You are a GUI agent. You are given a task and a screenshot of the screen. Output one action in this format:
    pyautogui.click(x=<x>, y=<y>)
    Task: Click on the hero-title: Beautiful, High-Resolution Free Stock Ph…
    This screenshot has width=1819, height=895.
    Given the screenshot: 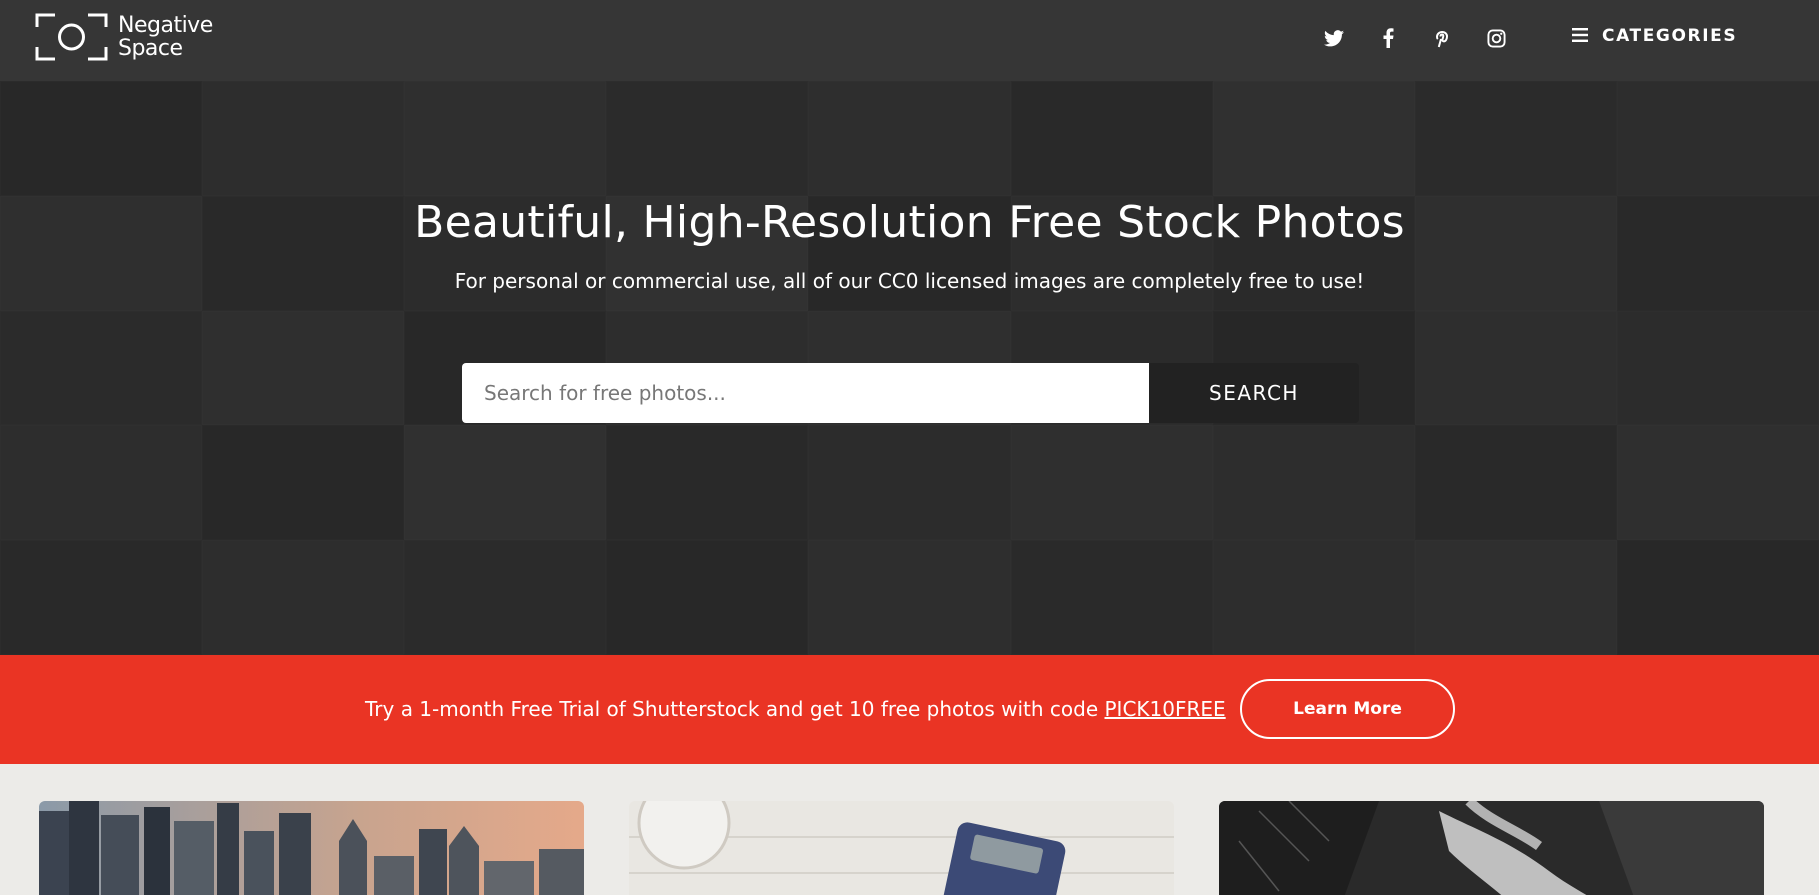 What is the action you would take?
    pyautogui.click(x=909, y=222)
    